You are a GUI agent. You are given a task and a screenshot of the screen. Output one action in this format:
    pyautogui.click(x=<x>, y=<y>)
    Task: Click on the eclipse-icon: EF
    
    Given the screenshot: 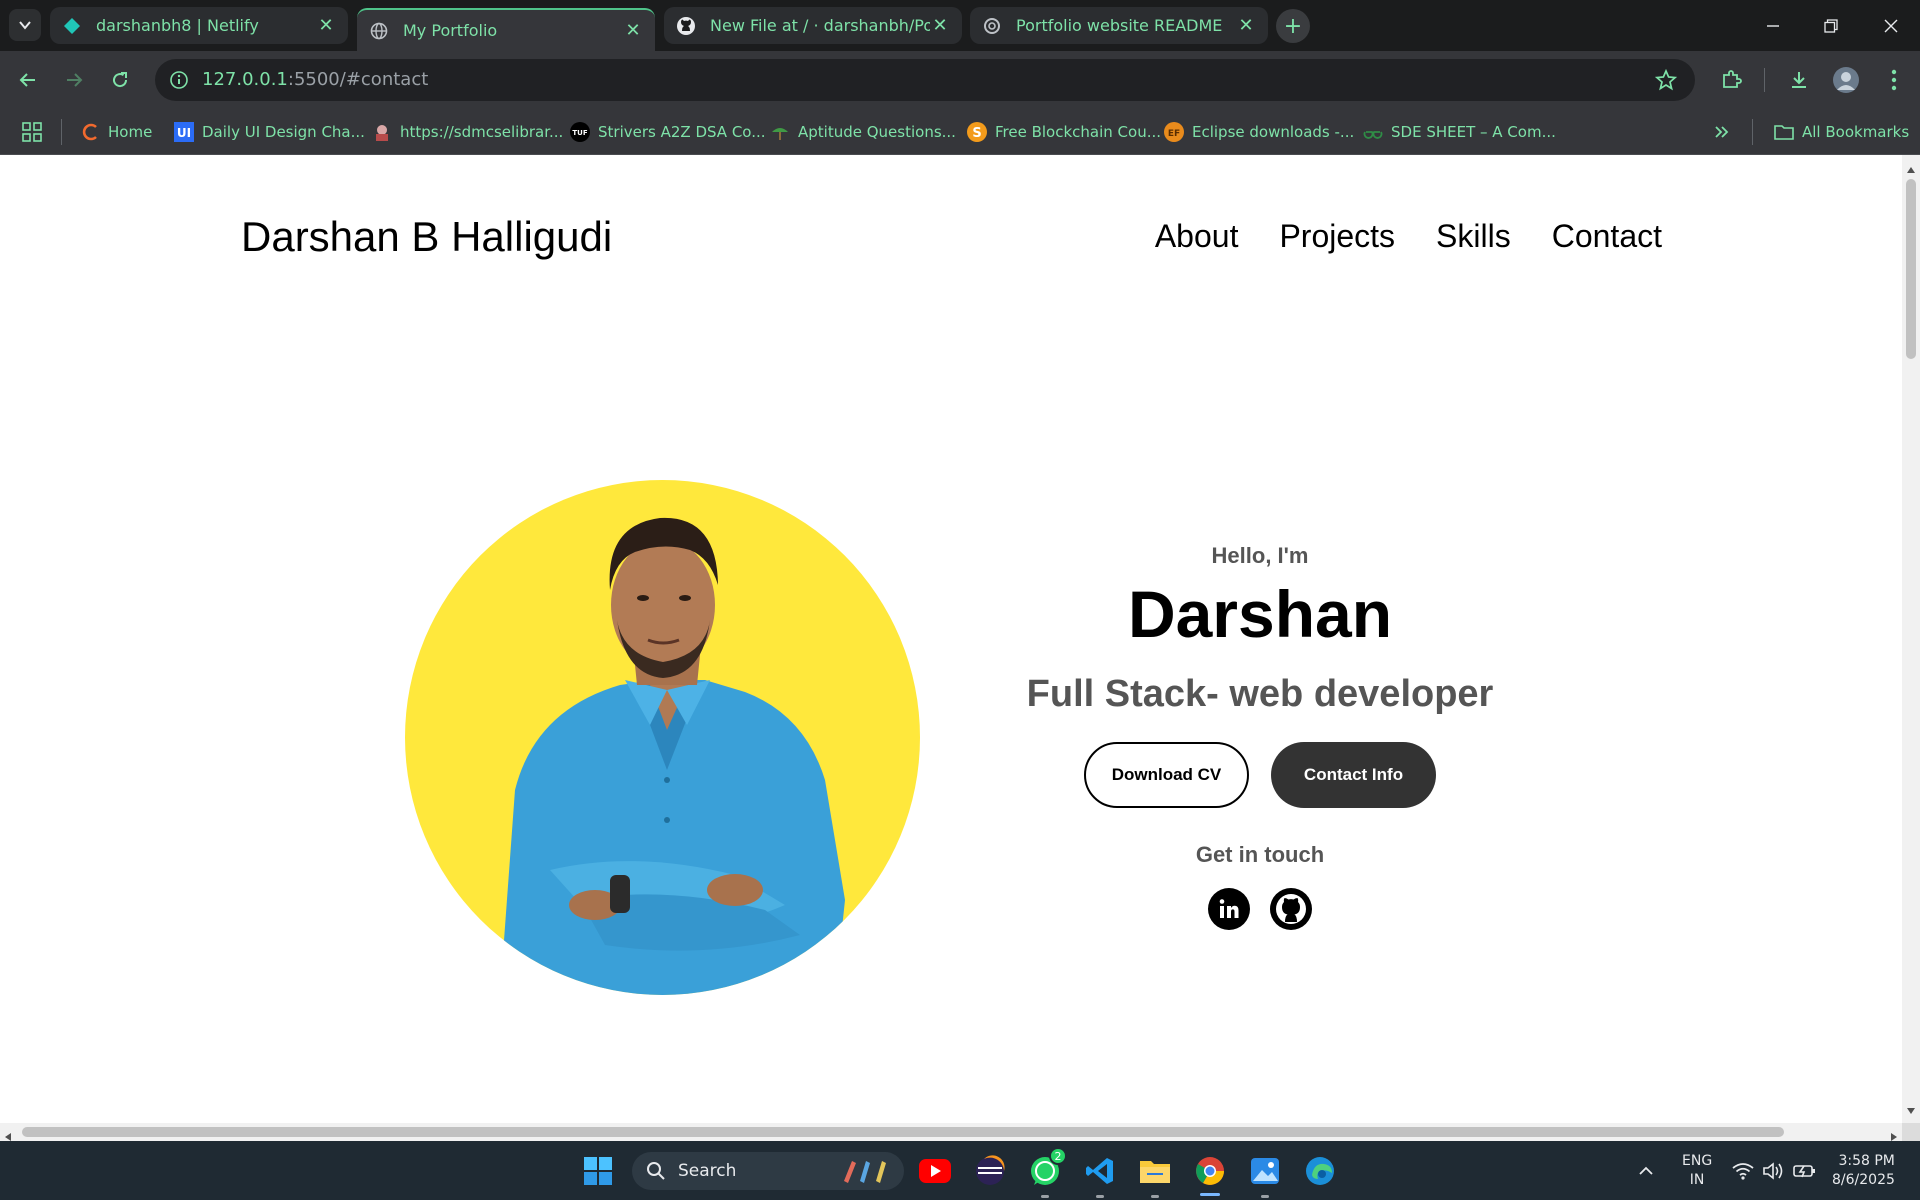 What is the action you would take?
    pyautogui.click(x=1174, y=132)
    